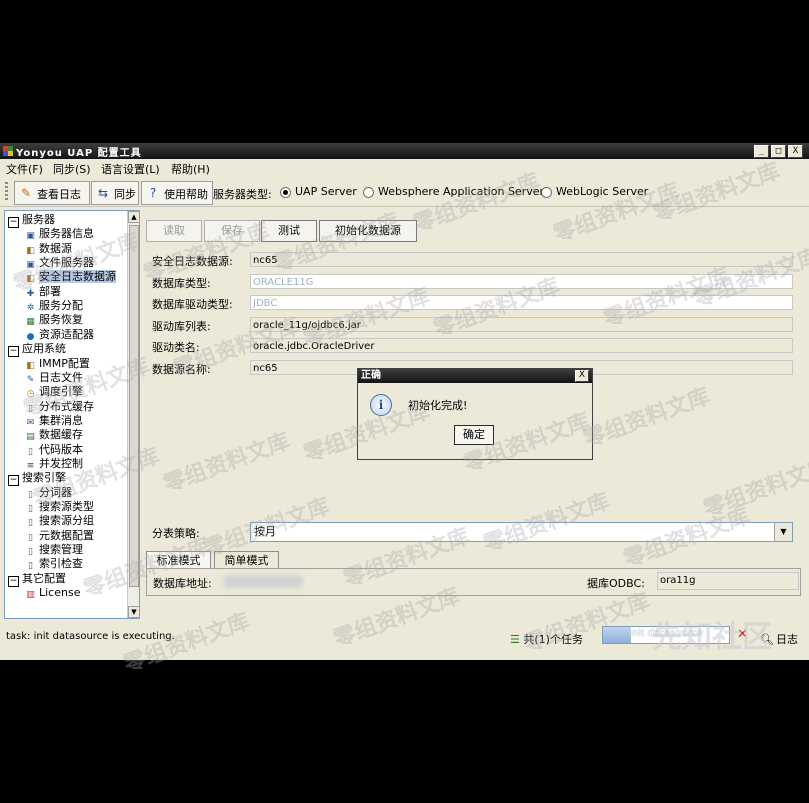 This screenshot has width=809, height=803. Describe the element at coordinates (43, 292) in the screenshot. I see `tree-item-5: ✚ 部署` at that location.